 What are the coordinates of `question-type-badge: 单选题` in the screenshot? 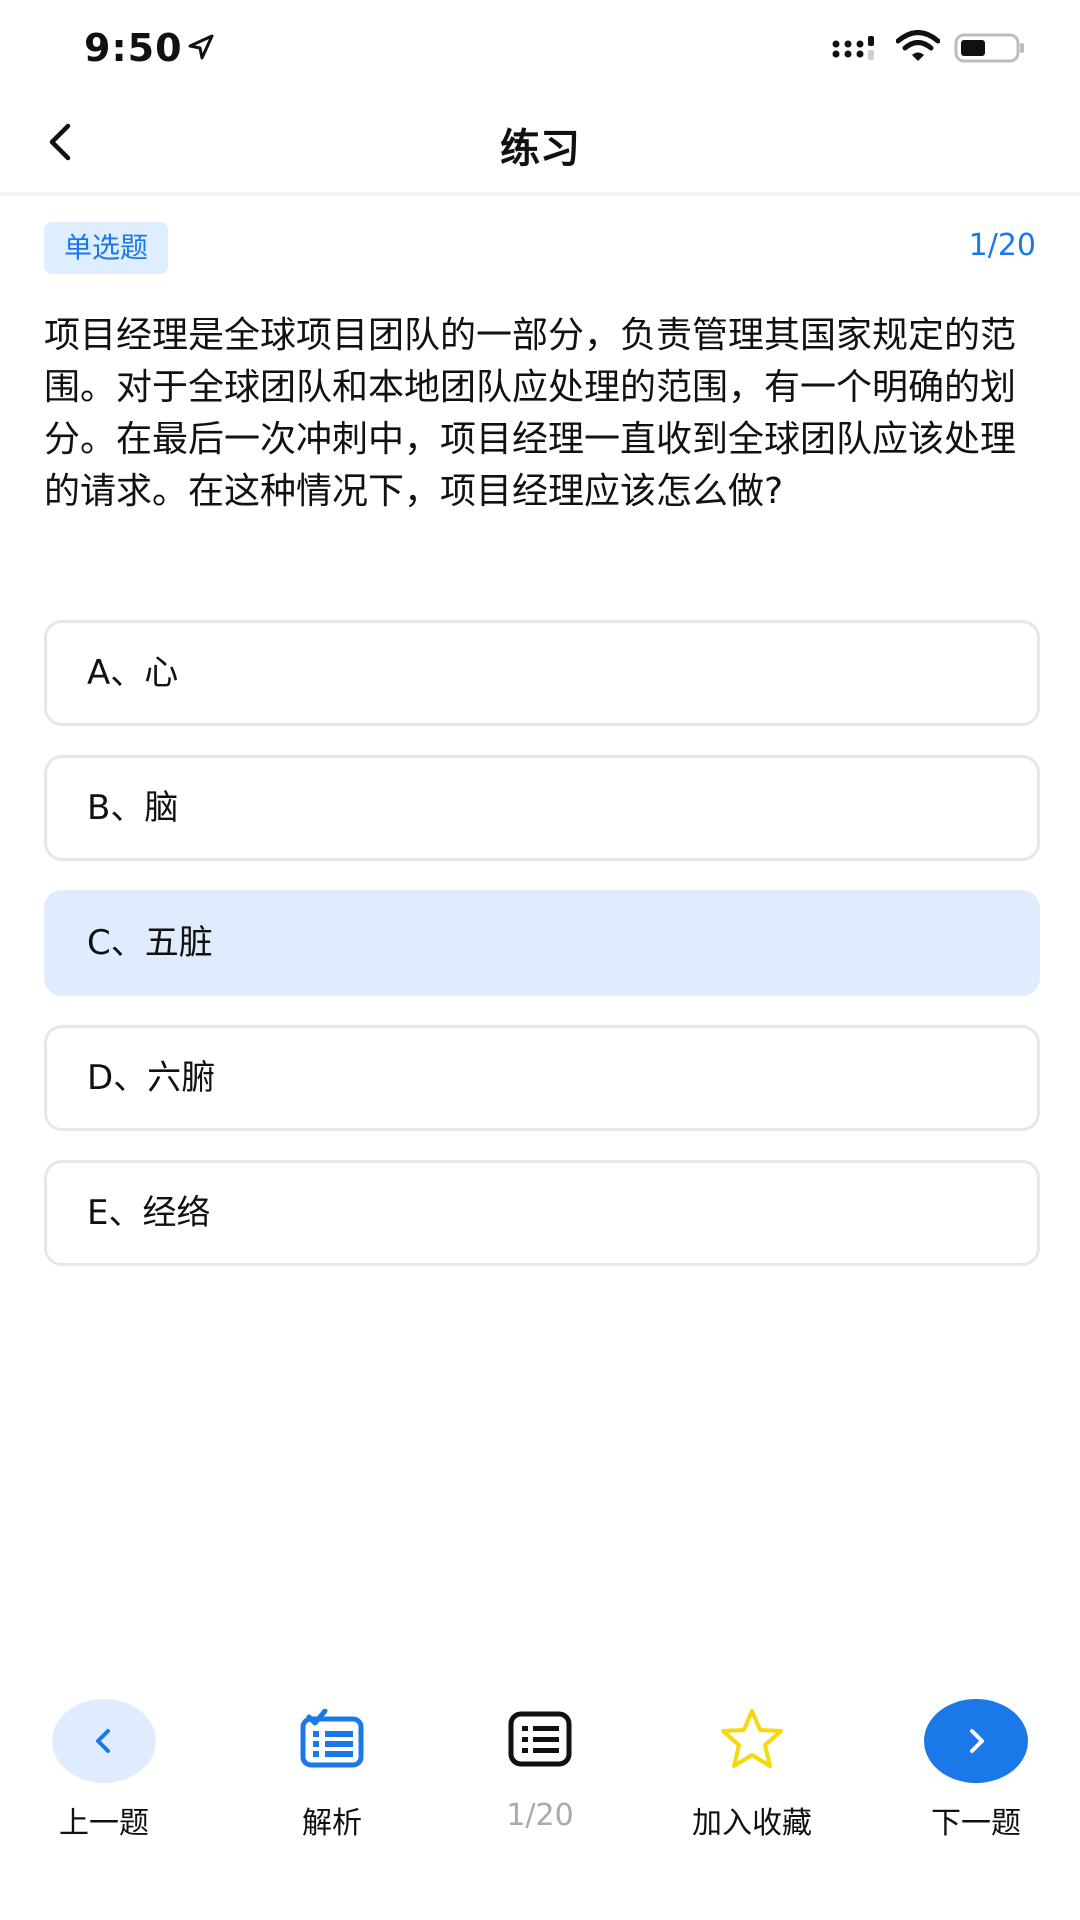 It's located at (106, 248).